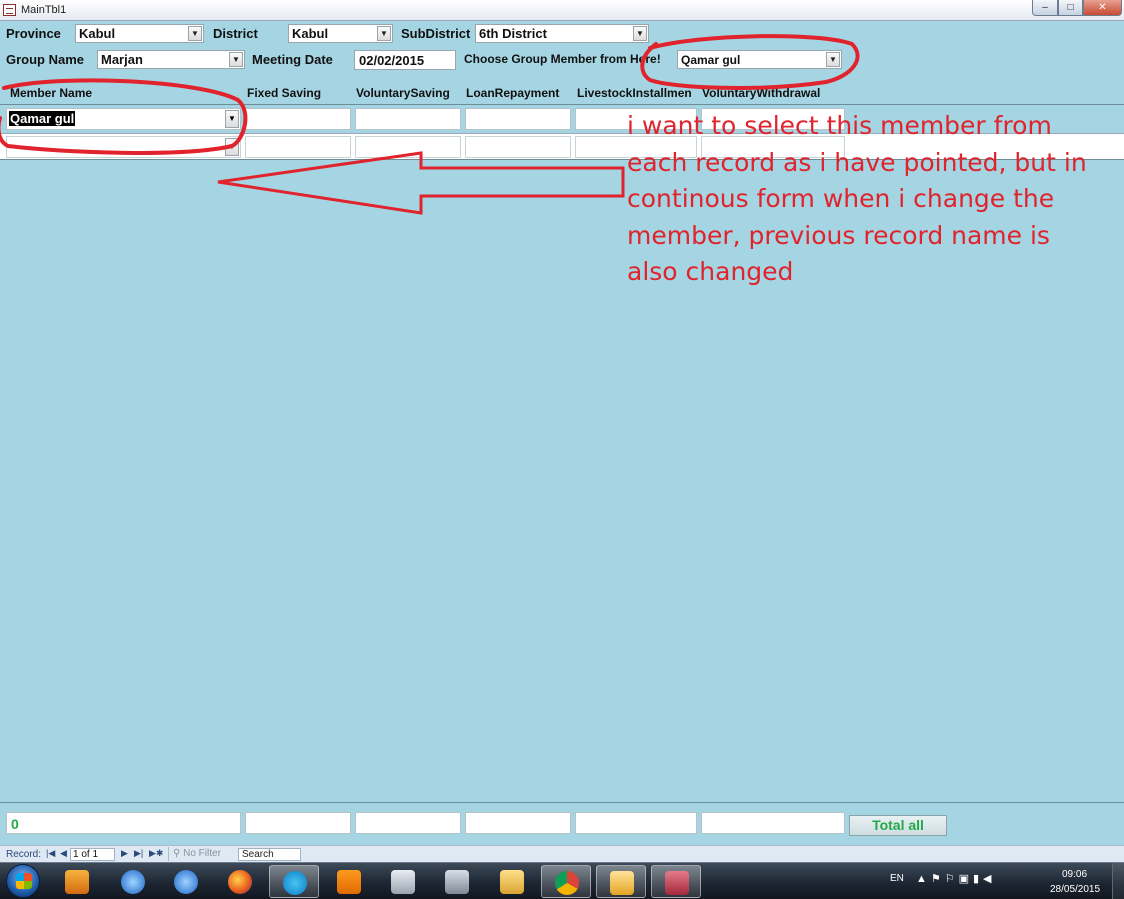 The image size is (1124, 899). What do you see at coordinates (408, 147) in the screenshot?
I see `new-voluntary-saving-field` at bounding box center [408, 147].